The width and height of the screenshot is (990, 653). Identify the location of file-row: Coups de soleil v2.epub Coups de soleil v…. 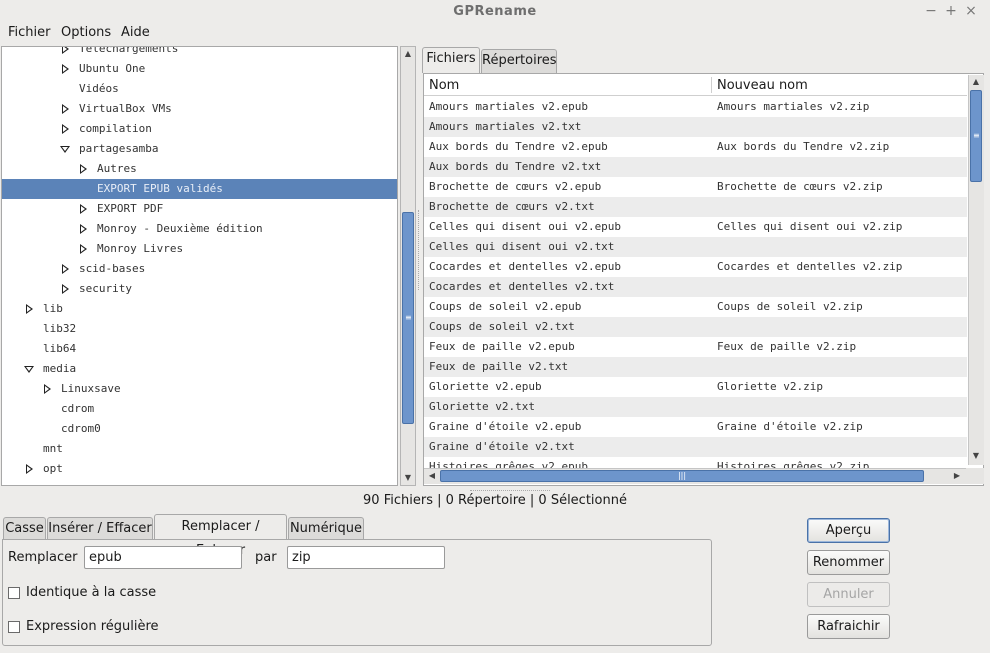
(695, 307).